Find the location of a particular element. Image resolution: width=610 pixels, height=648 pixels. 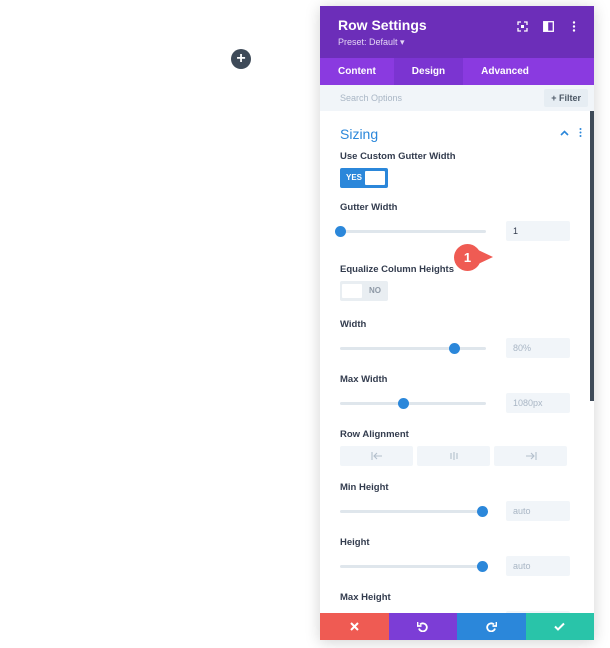

tab-design: Design is located at coordinates (428, 71).